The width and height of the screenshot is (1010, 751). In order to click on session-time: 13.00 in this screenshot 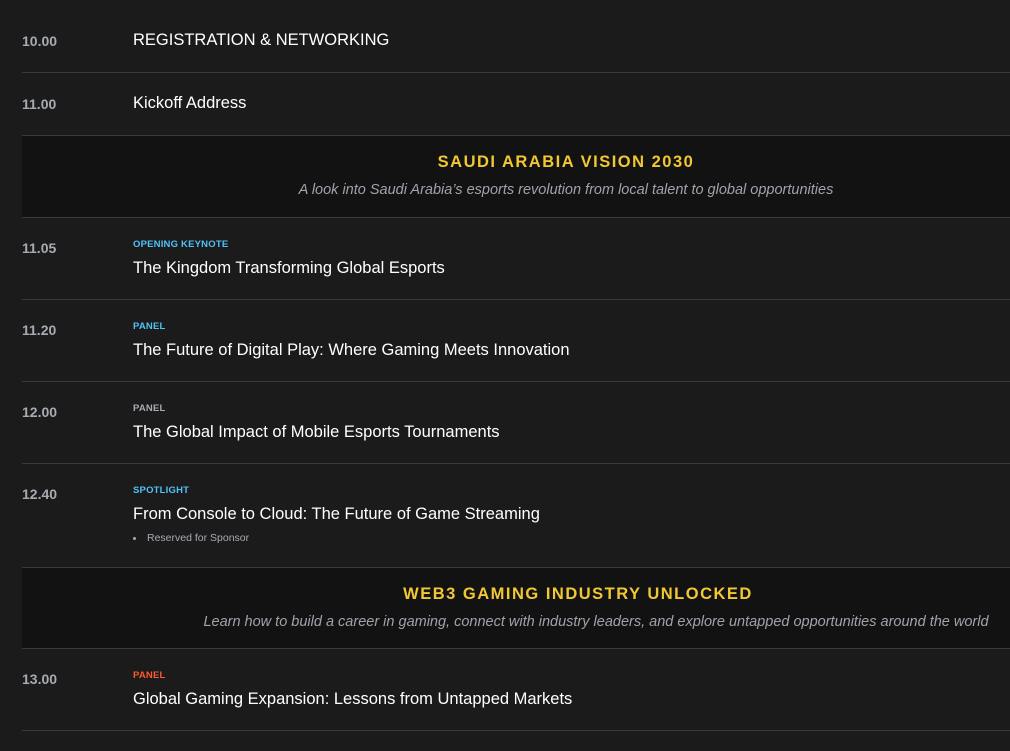, I will do `click(40, 679)`.